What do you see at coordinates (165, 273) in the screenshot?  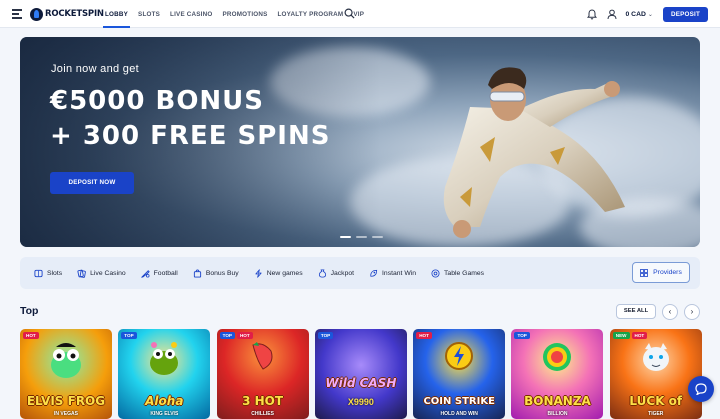 I see `category-label: Football` at bounding box center [165, 273].